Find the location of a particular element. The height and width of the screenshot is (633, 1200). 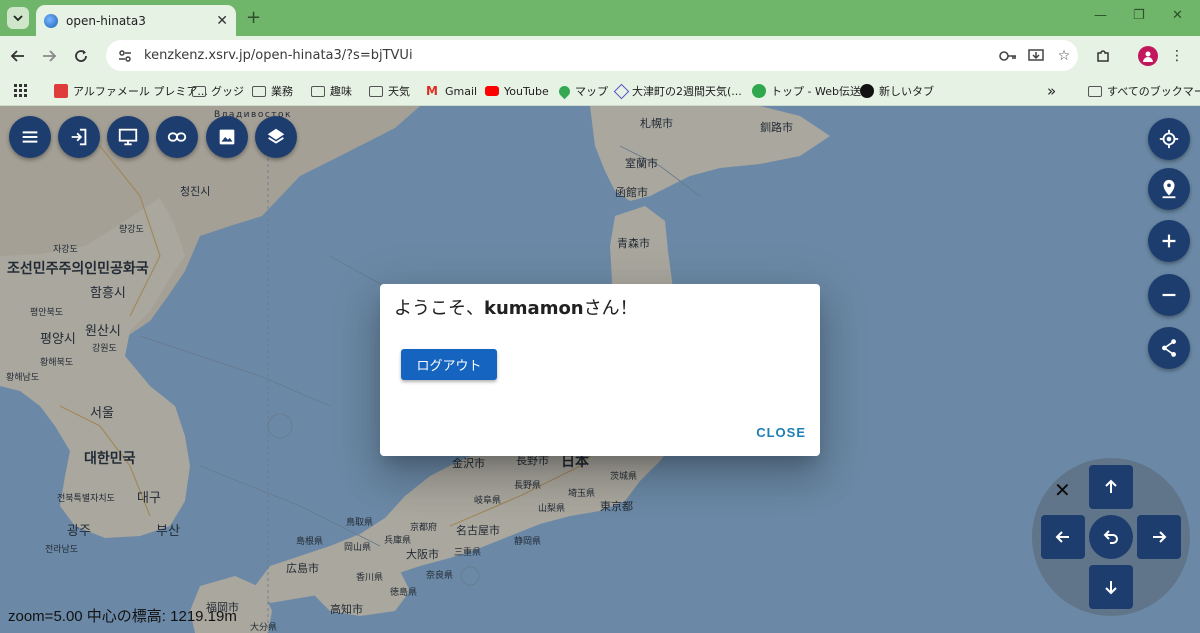

web-icon is located at coordinates (759, 91).